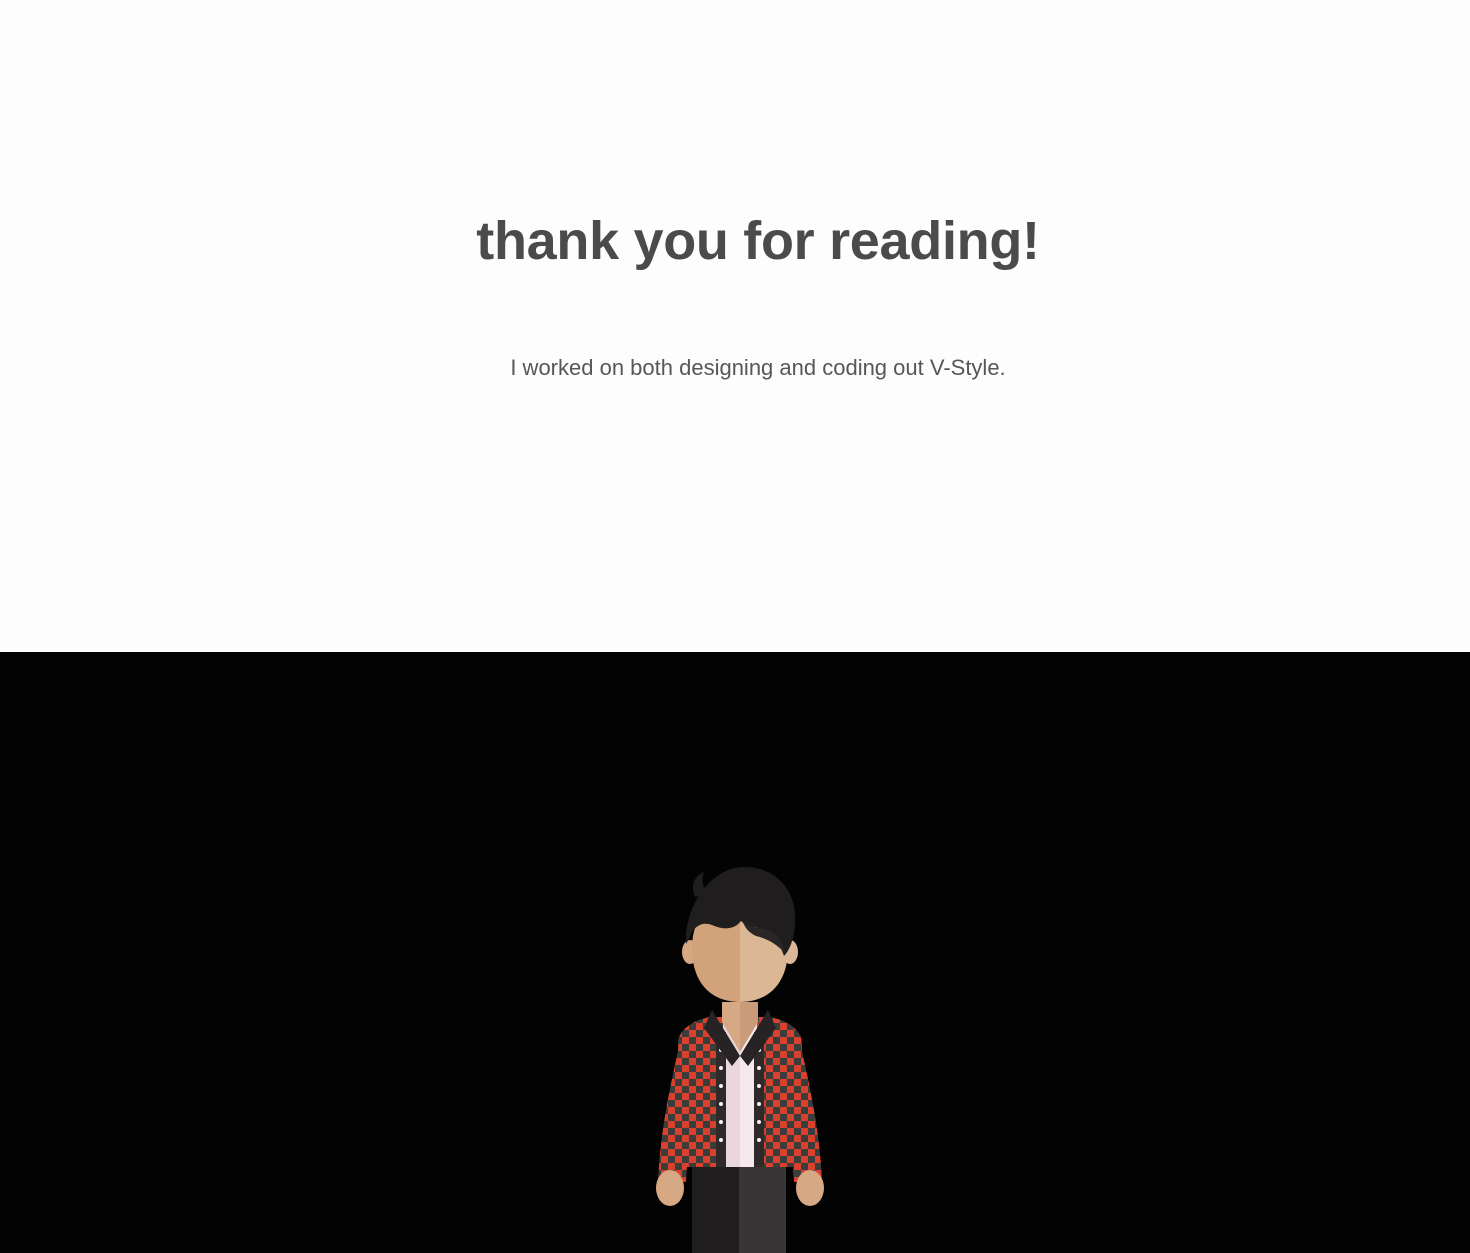 Image resolution: width=1470 pixels, height=1253 pixels. Describe the element at coordinates (670, 1188) in the screenshot. I see `left-hand` at that location.